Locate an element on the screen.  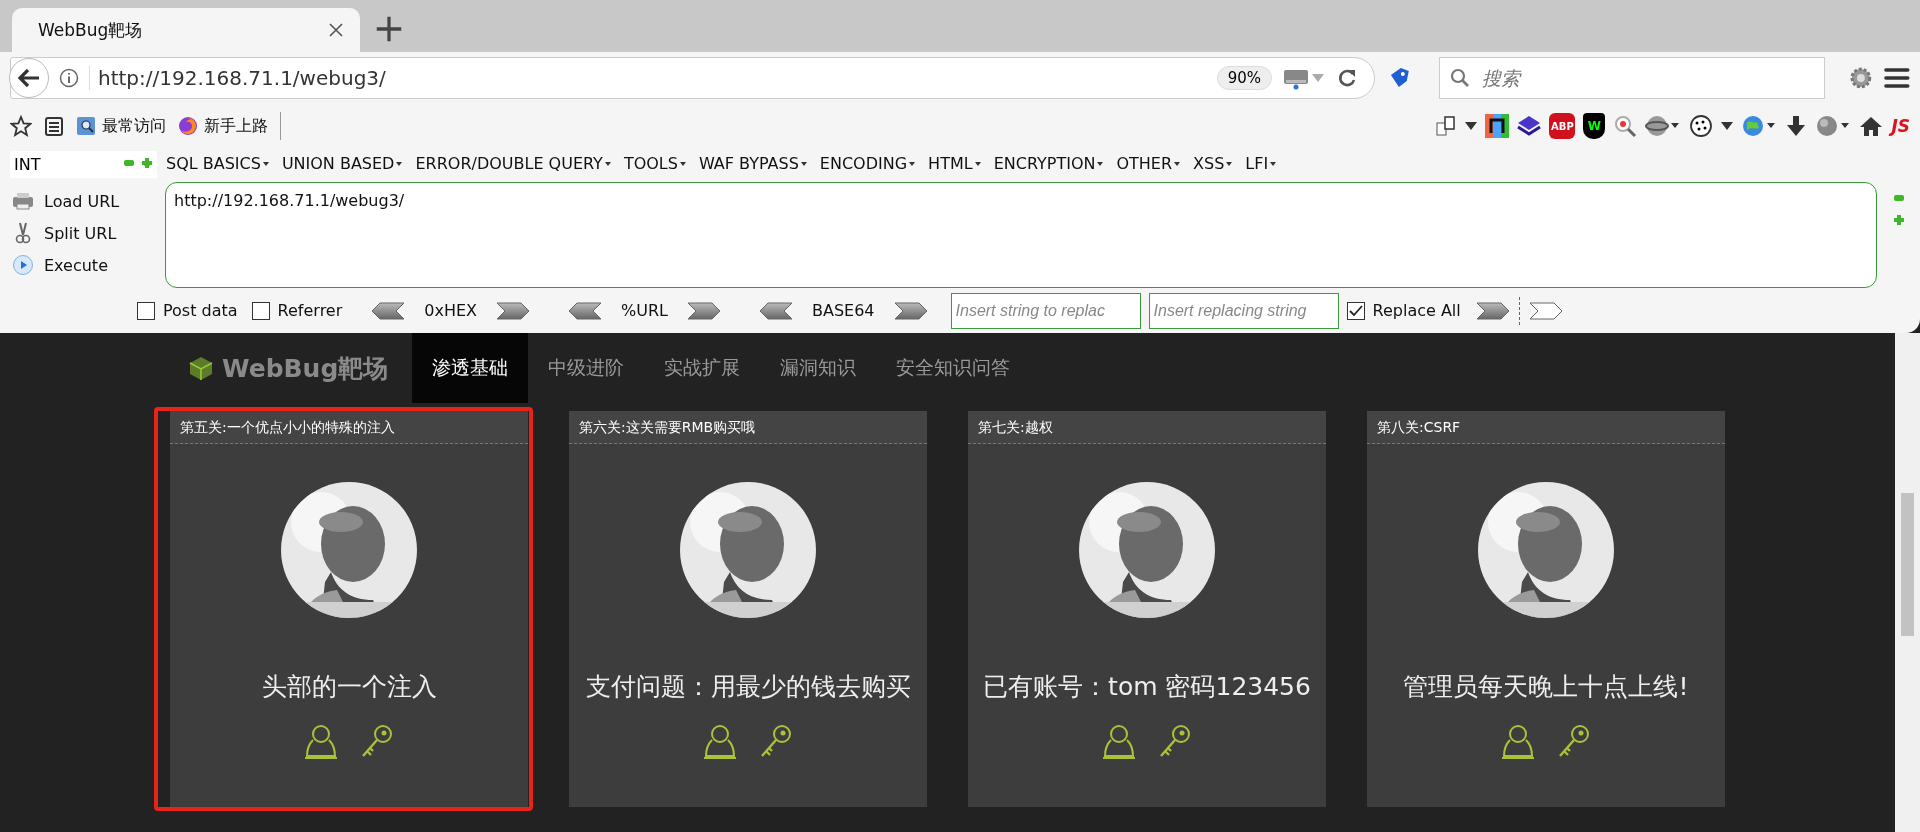
address-bar: http://192.168.71.1/webug3/ 90% is located at coordinates (692, 78).